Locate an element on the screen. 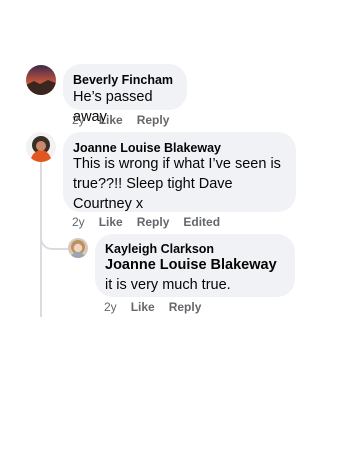 The image size is (350, 450). thread-connector is located at coordinates (54, 241).